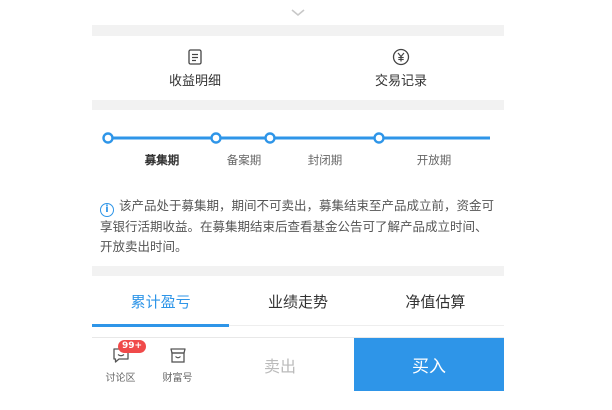 The width and height of the screenshot is (612, 410). I want to click on tab-nav-estimate: 净值估算, so click(435, 301).